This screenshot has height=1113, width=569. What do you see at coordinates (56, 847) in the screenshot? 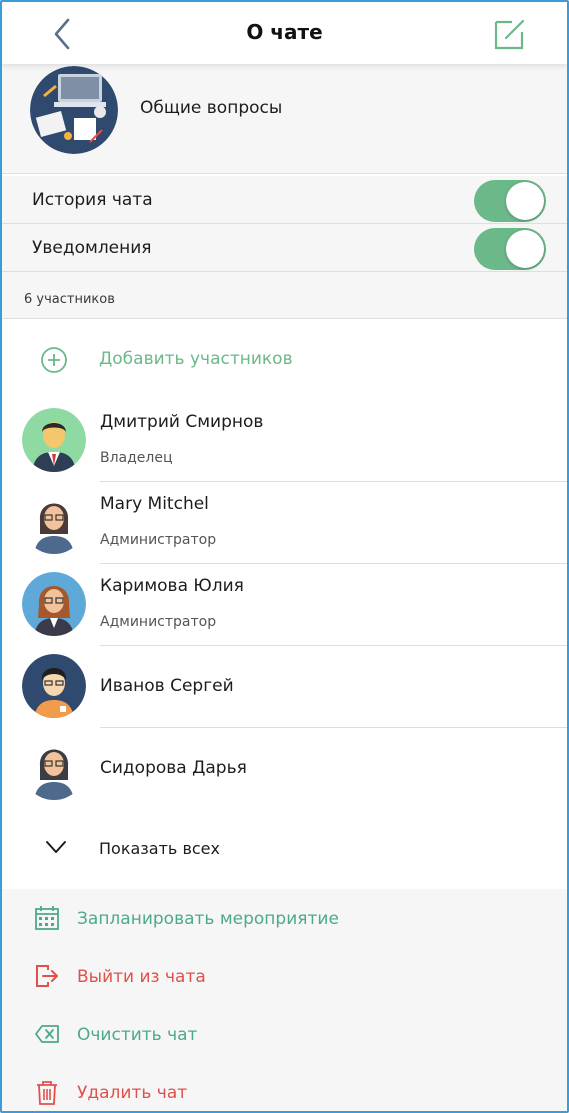
I see `chevron-down-icon` at bounding box center [56, 847].